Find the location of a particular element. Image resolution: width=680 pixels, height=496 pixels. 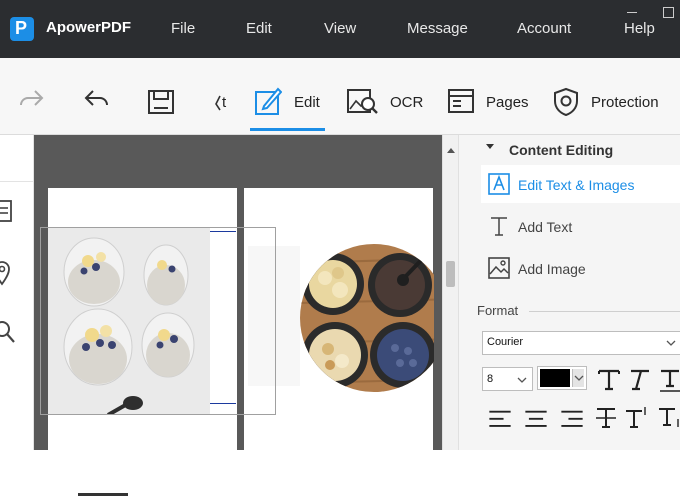

add-text-button: Add Text is located at coordinates (580, 226).